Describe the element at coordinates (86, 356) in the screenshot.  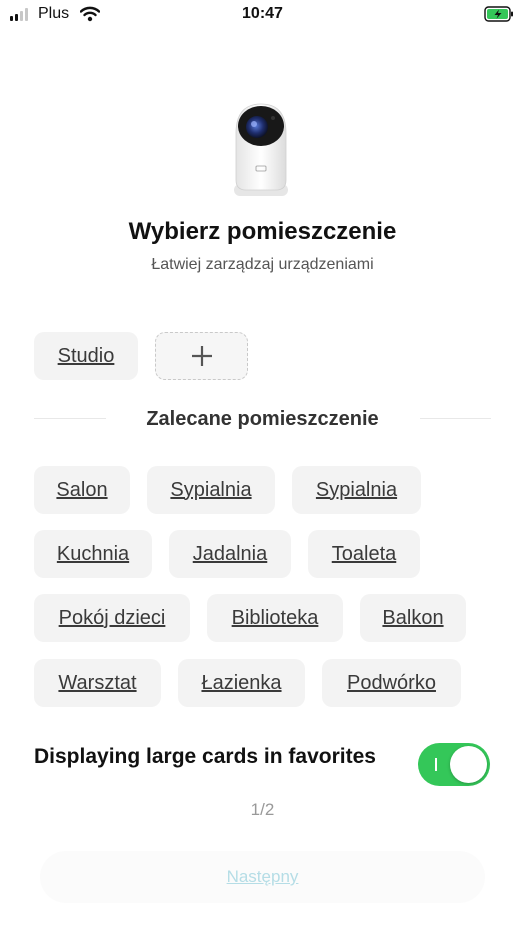
I see `room-chip-studio: Studio` at that location.